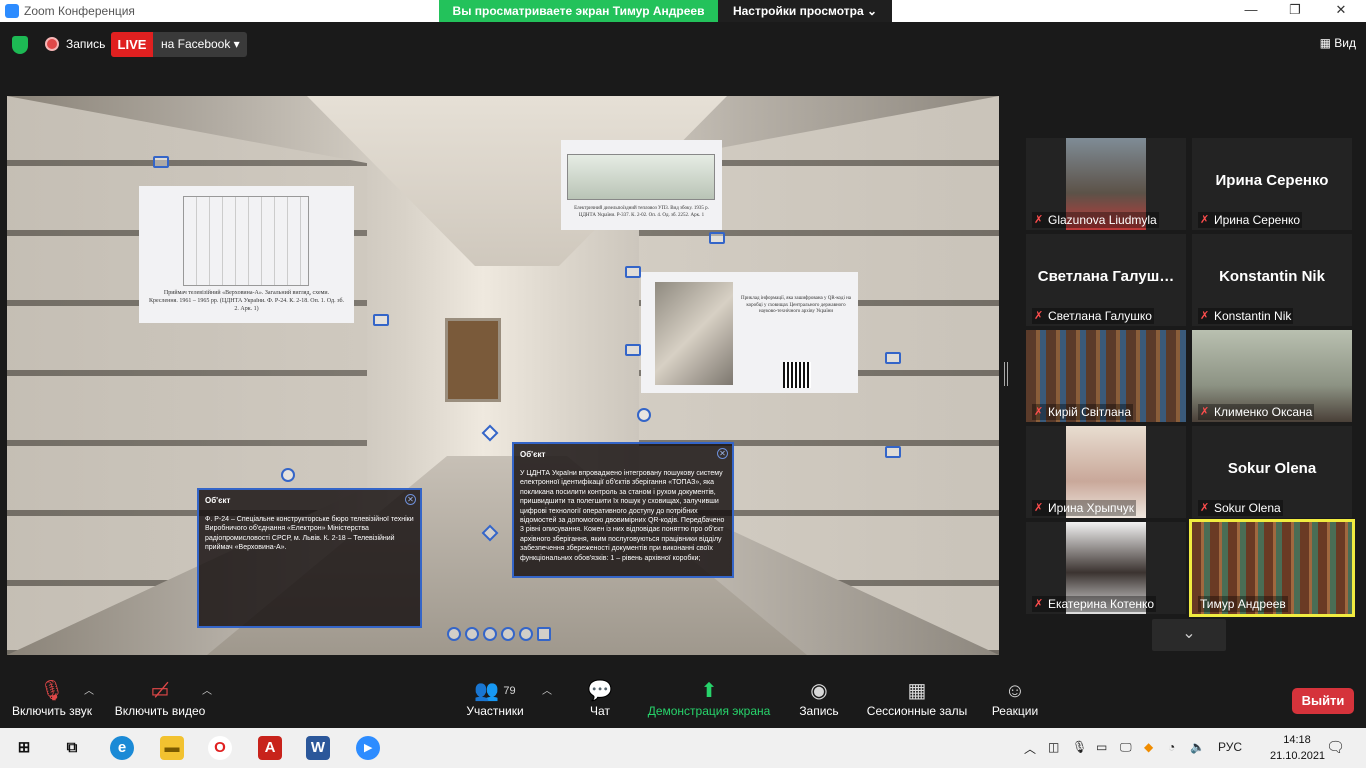  Describe the element at coordinates (533, 454) in the screenshot. I see `info-panel-header: Об'єкт` at that location.